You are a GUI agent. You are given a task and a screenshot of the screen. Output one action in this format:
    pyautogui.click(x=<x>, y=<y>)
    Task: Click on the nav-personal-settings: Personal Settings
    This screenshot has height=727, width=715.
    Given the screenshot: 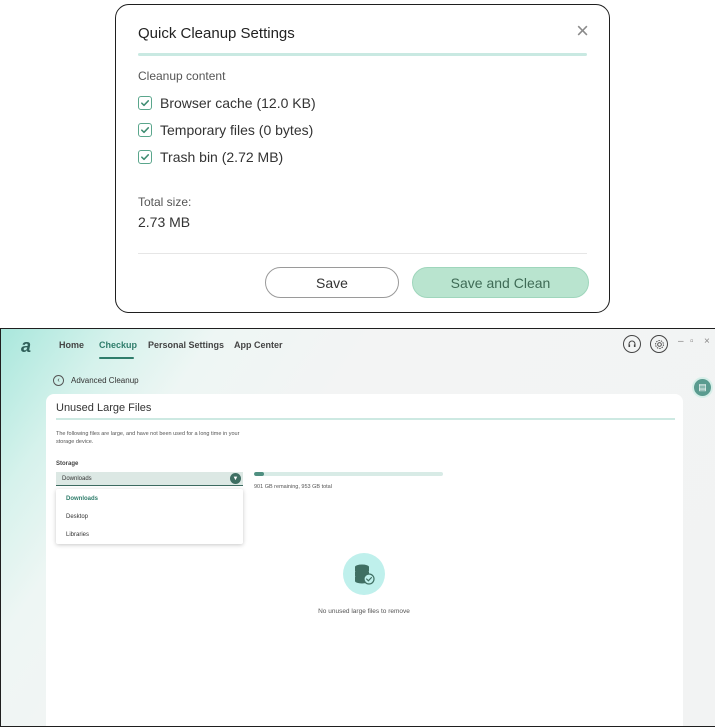 What is the action you would take?
    pyautogui.click(x=186, y=345)
    